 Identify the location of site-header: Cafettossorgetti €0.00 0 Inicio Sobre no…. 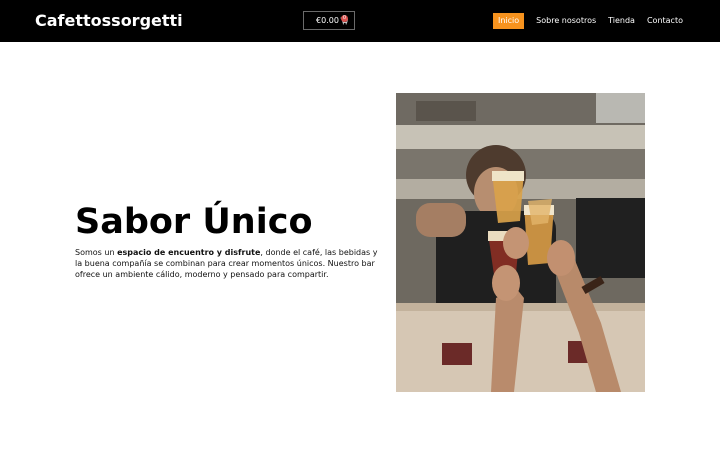
(360, 21).